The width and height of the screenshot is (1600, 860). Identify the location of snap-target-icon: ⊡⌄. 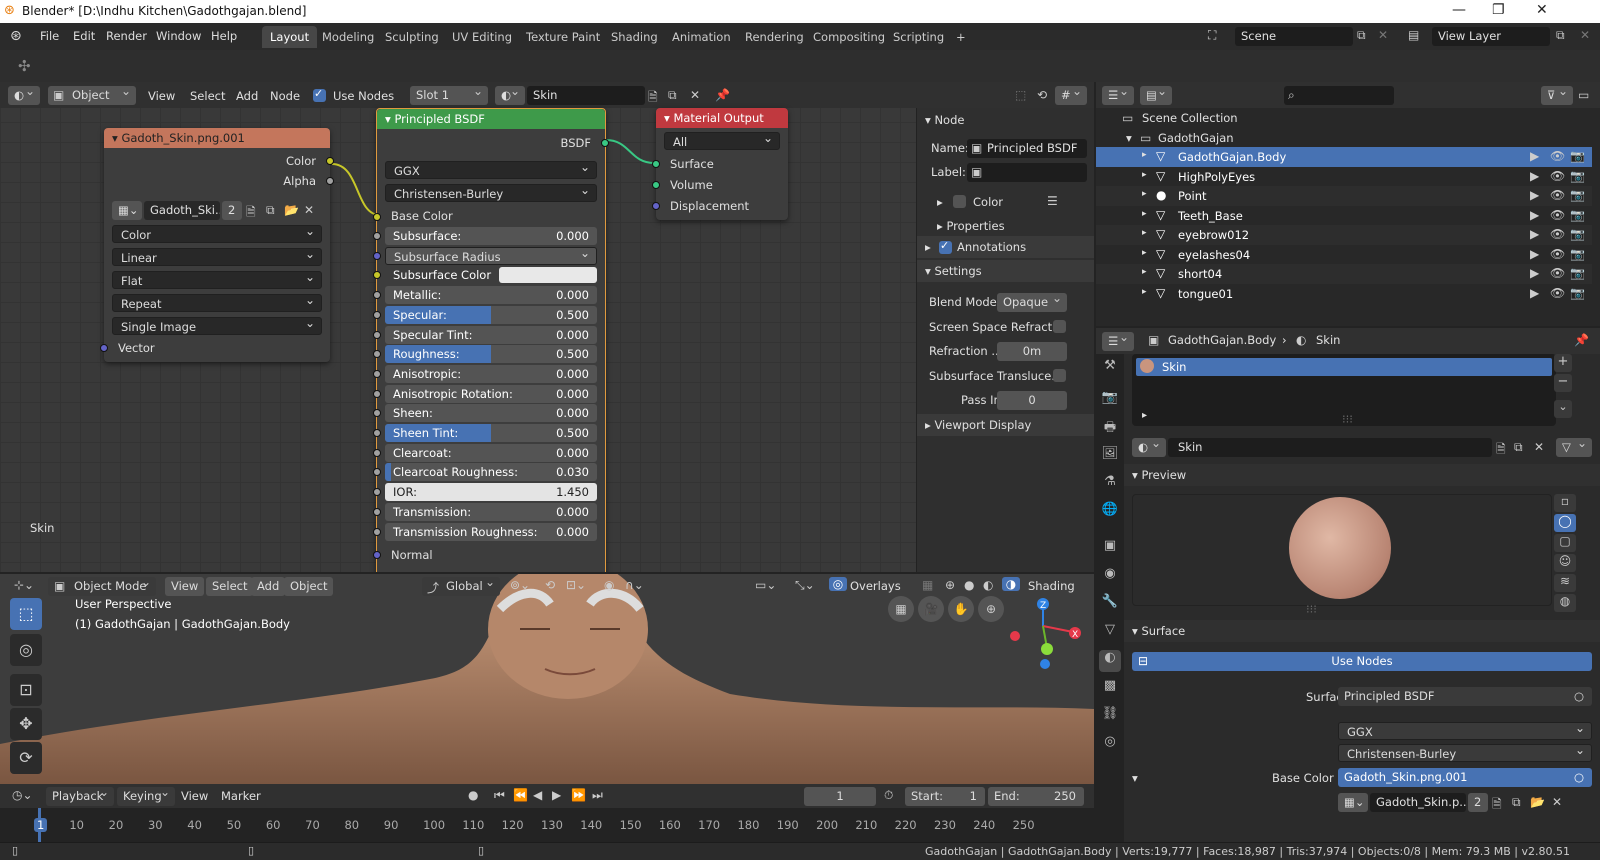
(576, 585).